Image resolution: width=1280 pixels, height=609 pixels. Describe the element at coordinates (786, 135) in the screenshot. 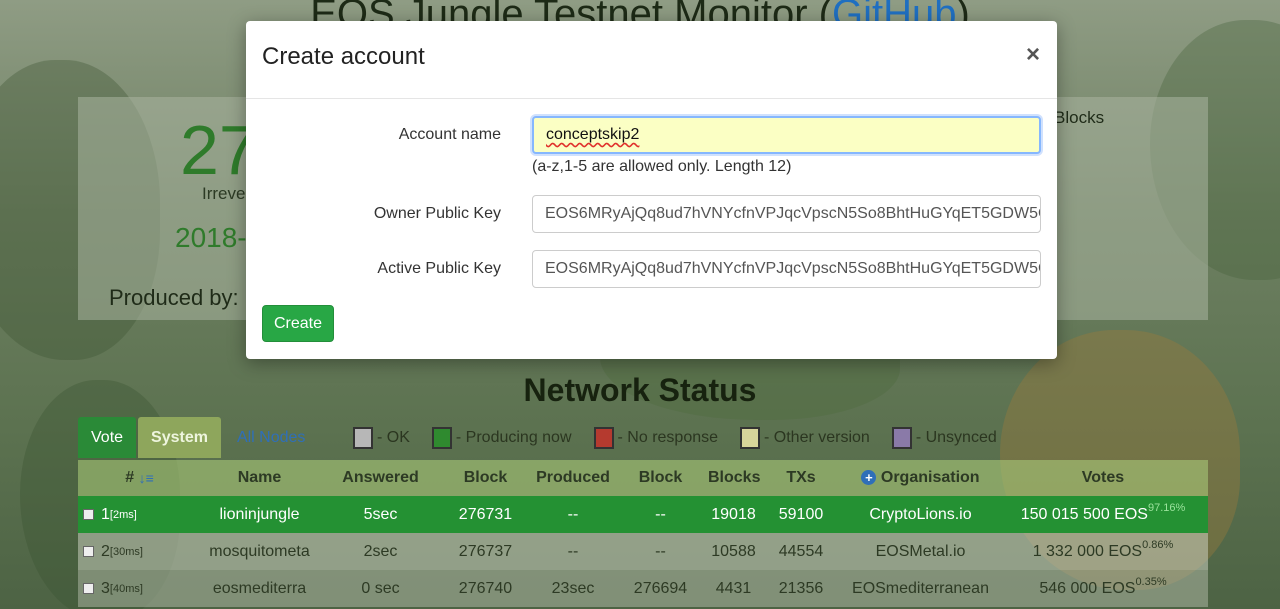

I see `account-name-input: conceptskip2` at that location.